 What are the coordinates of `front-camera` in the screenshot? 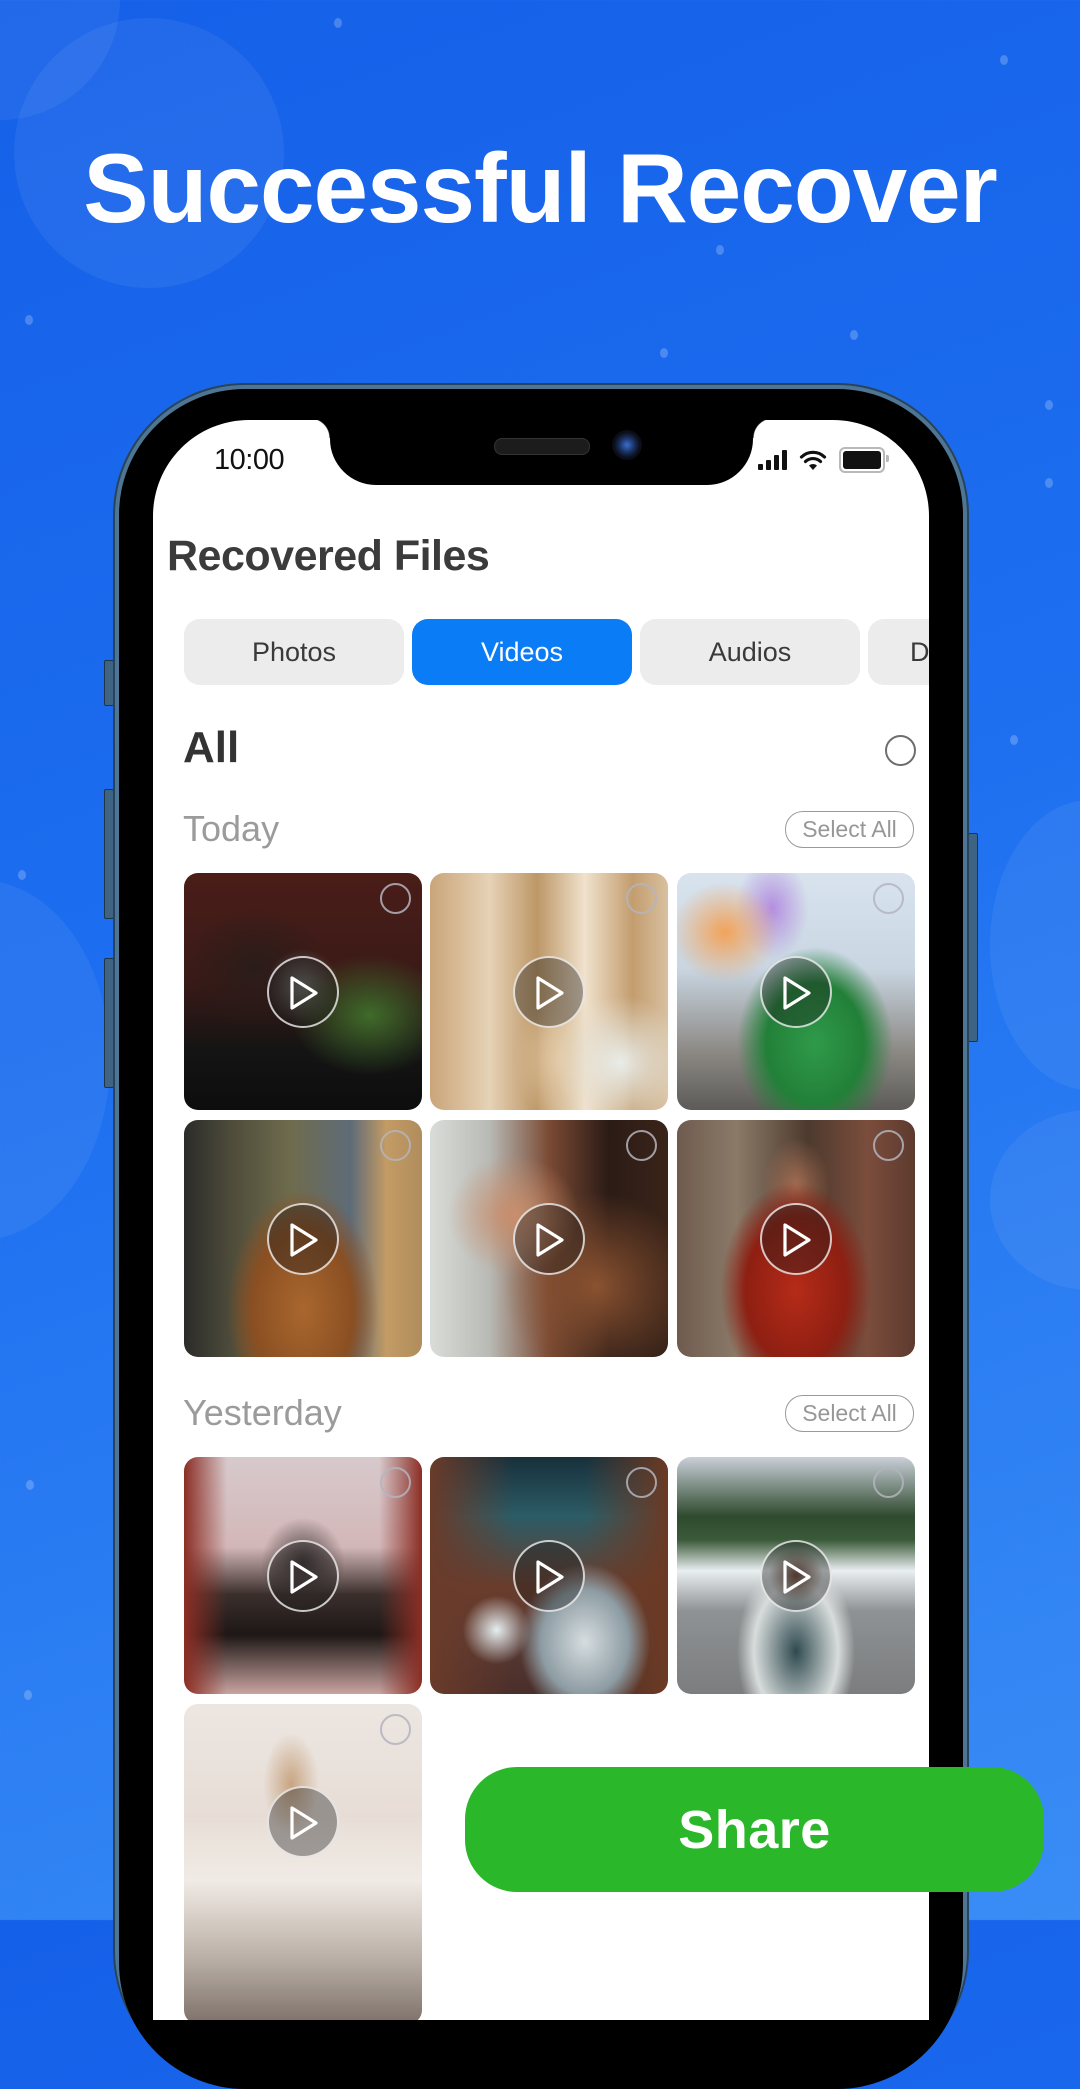 It's located at (627, 445).